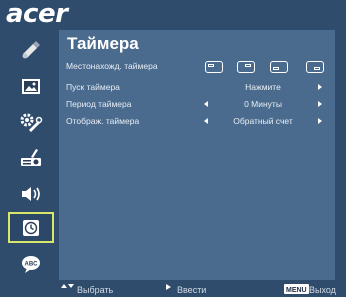 The height and width of the screenshot is (297, 346). What do you see at coordinates (103, 43) in the screenshot?
I see `page-title: Таймера` at bounding box center [103, 43].